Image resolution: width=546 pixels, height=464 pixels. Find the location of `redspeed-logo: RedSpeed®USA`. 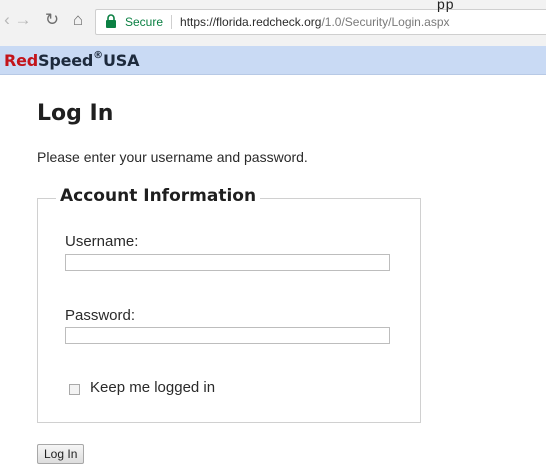

redspeed-logo: RedSpeed®USA is located at coordinates (72, 60).